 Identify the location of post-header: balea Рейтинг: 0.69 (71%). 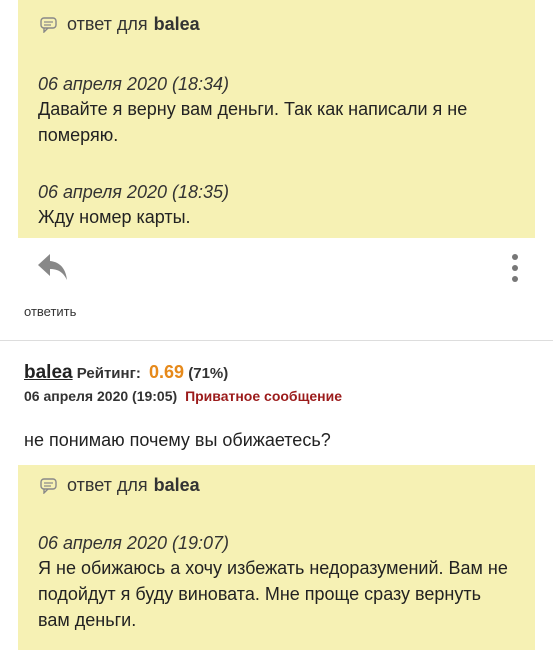
(126, 373).